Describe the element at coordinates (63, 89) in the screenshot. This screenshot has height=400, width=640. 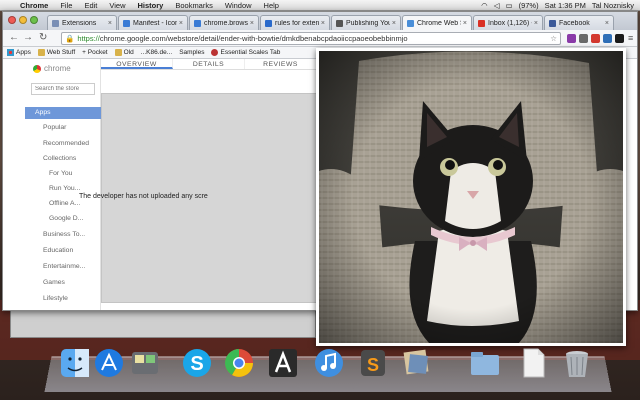
I see `store-search-input` at that location.